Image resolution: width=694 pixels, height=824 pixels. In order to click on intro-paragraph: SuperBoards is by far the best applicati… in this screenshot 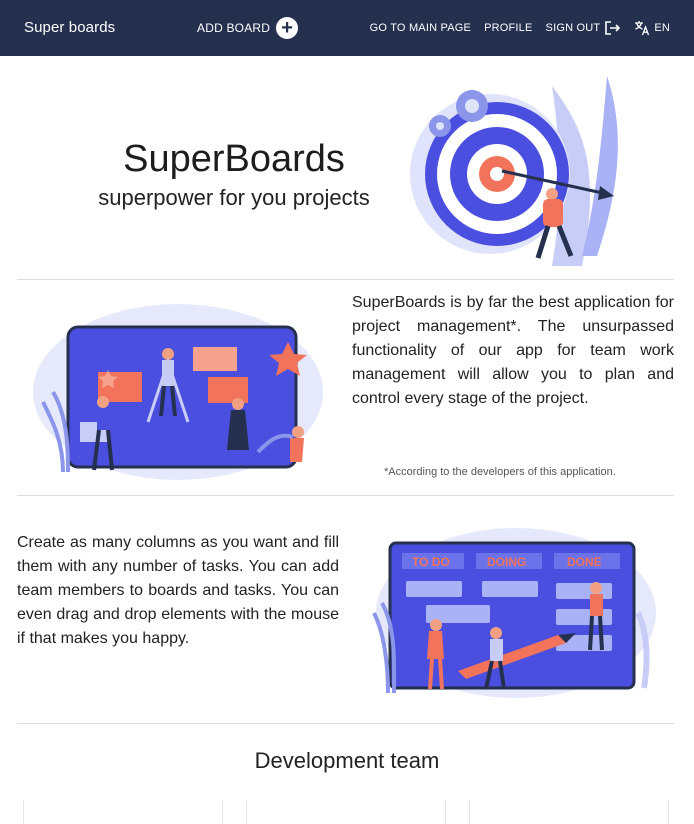, I will do `click(513, 350)`.